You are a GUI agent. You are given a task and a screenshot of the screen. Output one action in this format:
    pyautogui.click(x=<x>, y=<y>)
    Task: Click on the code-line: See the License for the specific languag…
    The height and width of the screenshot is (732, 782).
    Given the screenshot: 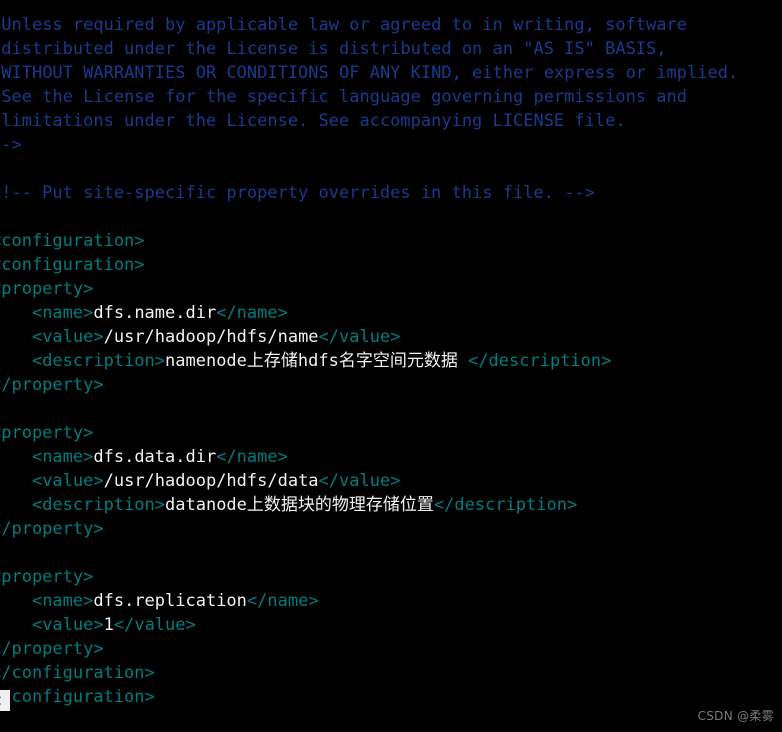 What is the action you would take?
    pyautogui.click(x=369, y=97)
    